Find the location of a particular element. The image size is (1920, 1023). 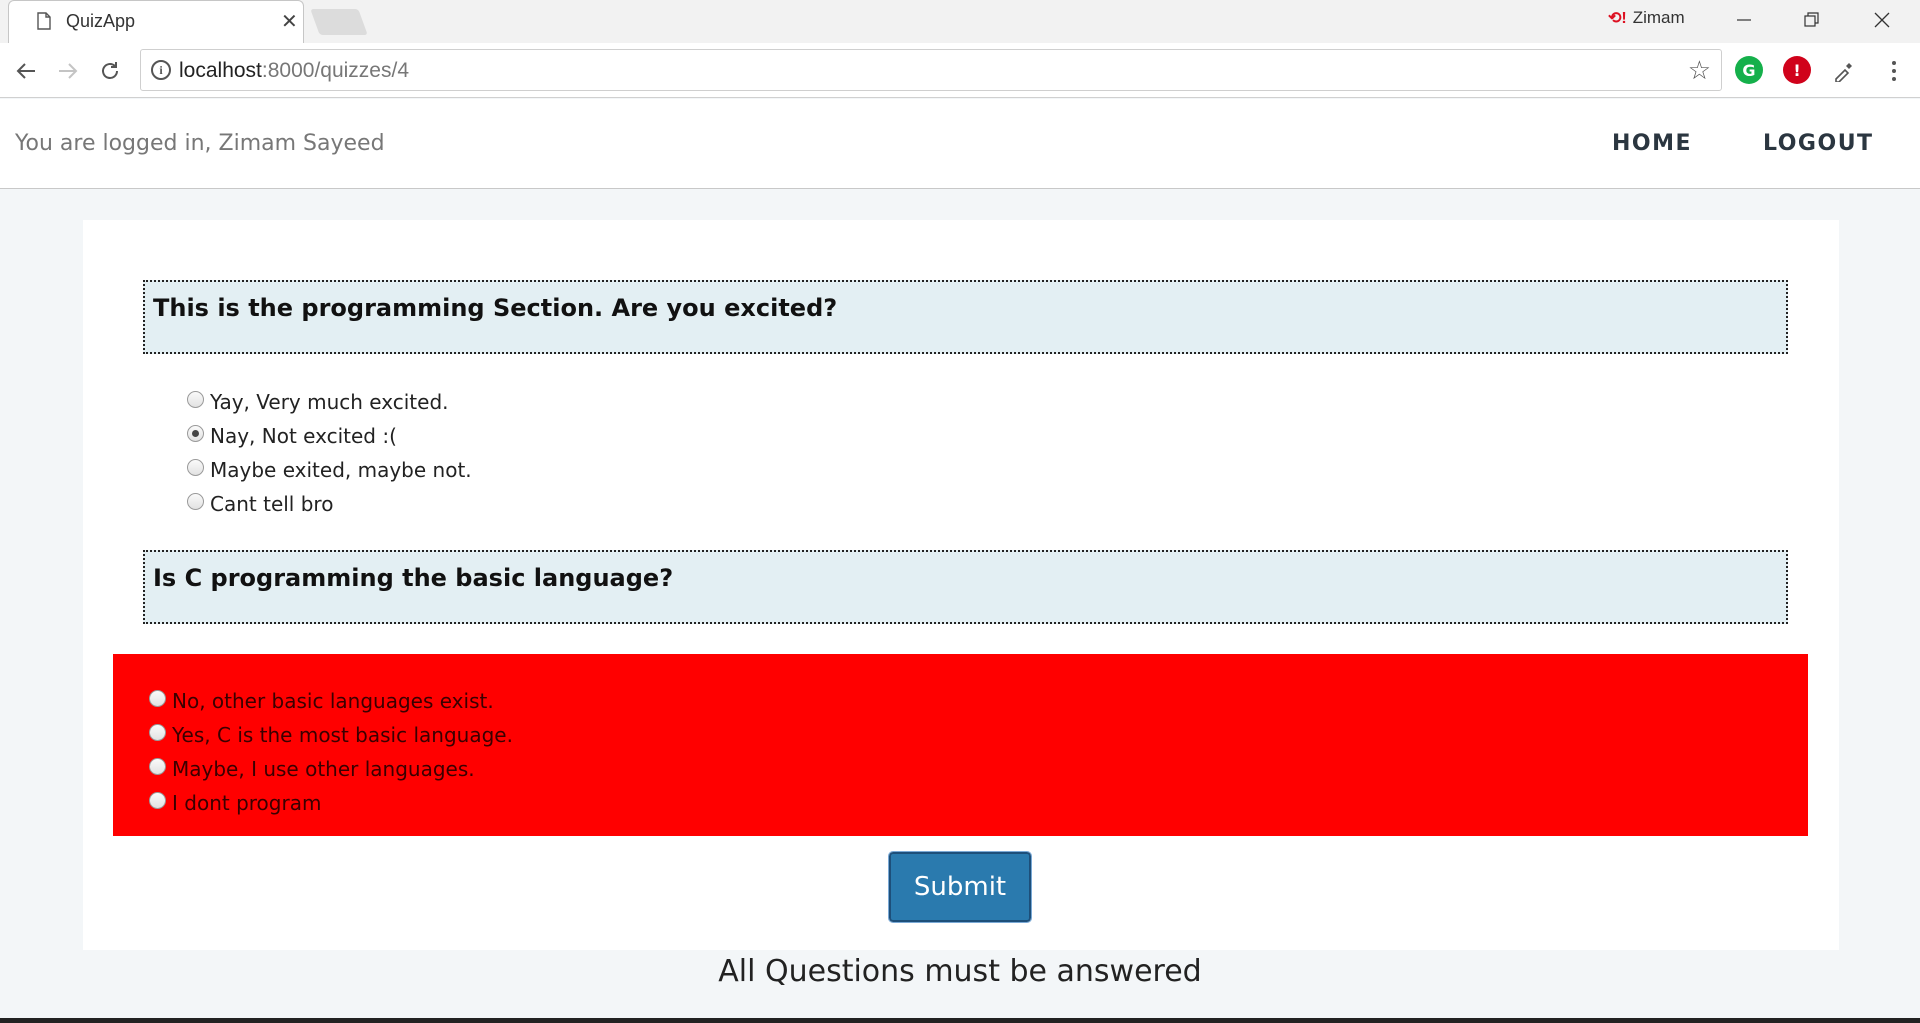

restore-button is located at coordinates (1812, 20).